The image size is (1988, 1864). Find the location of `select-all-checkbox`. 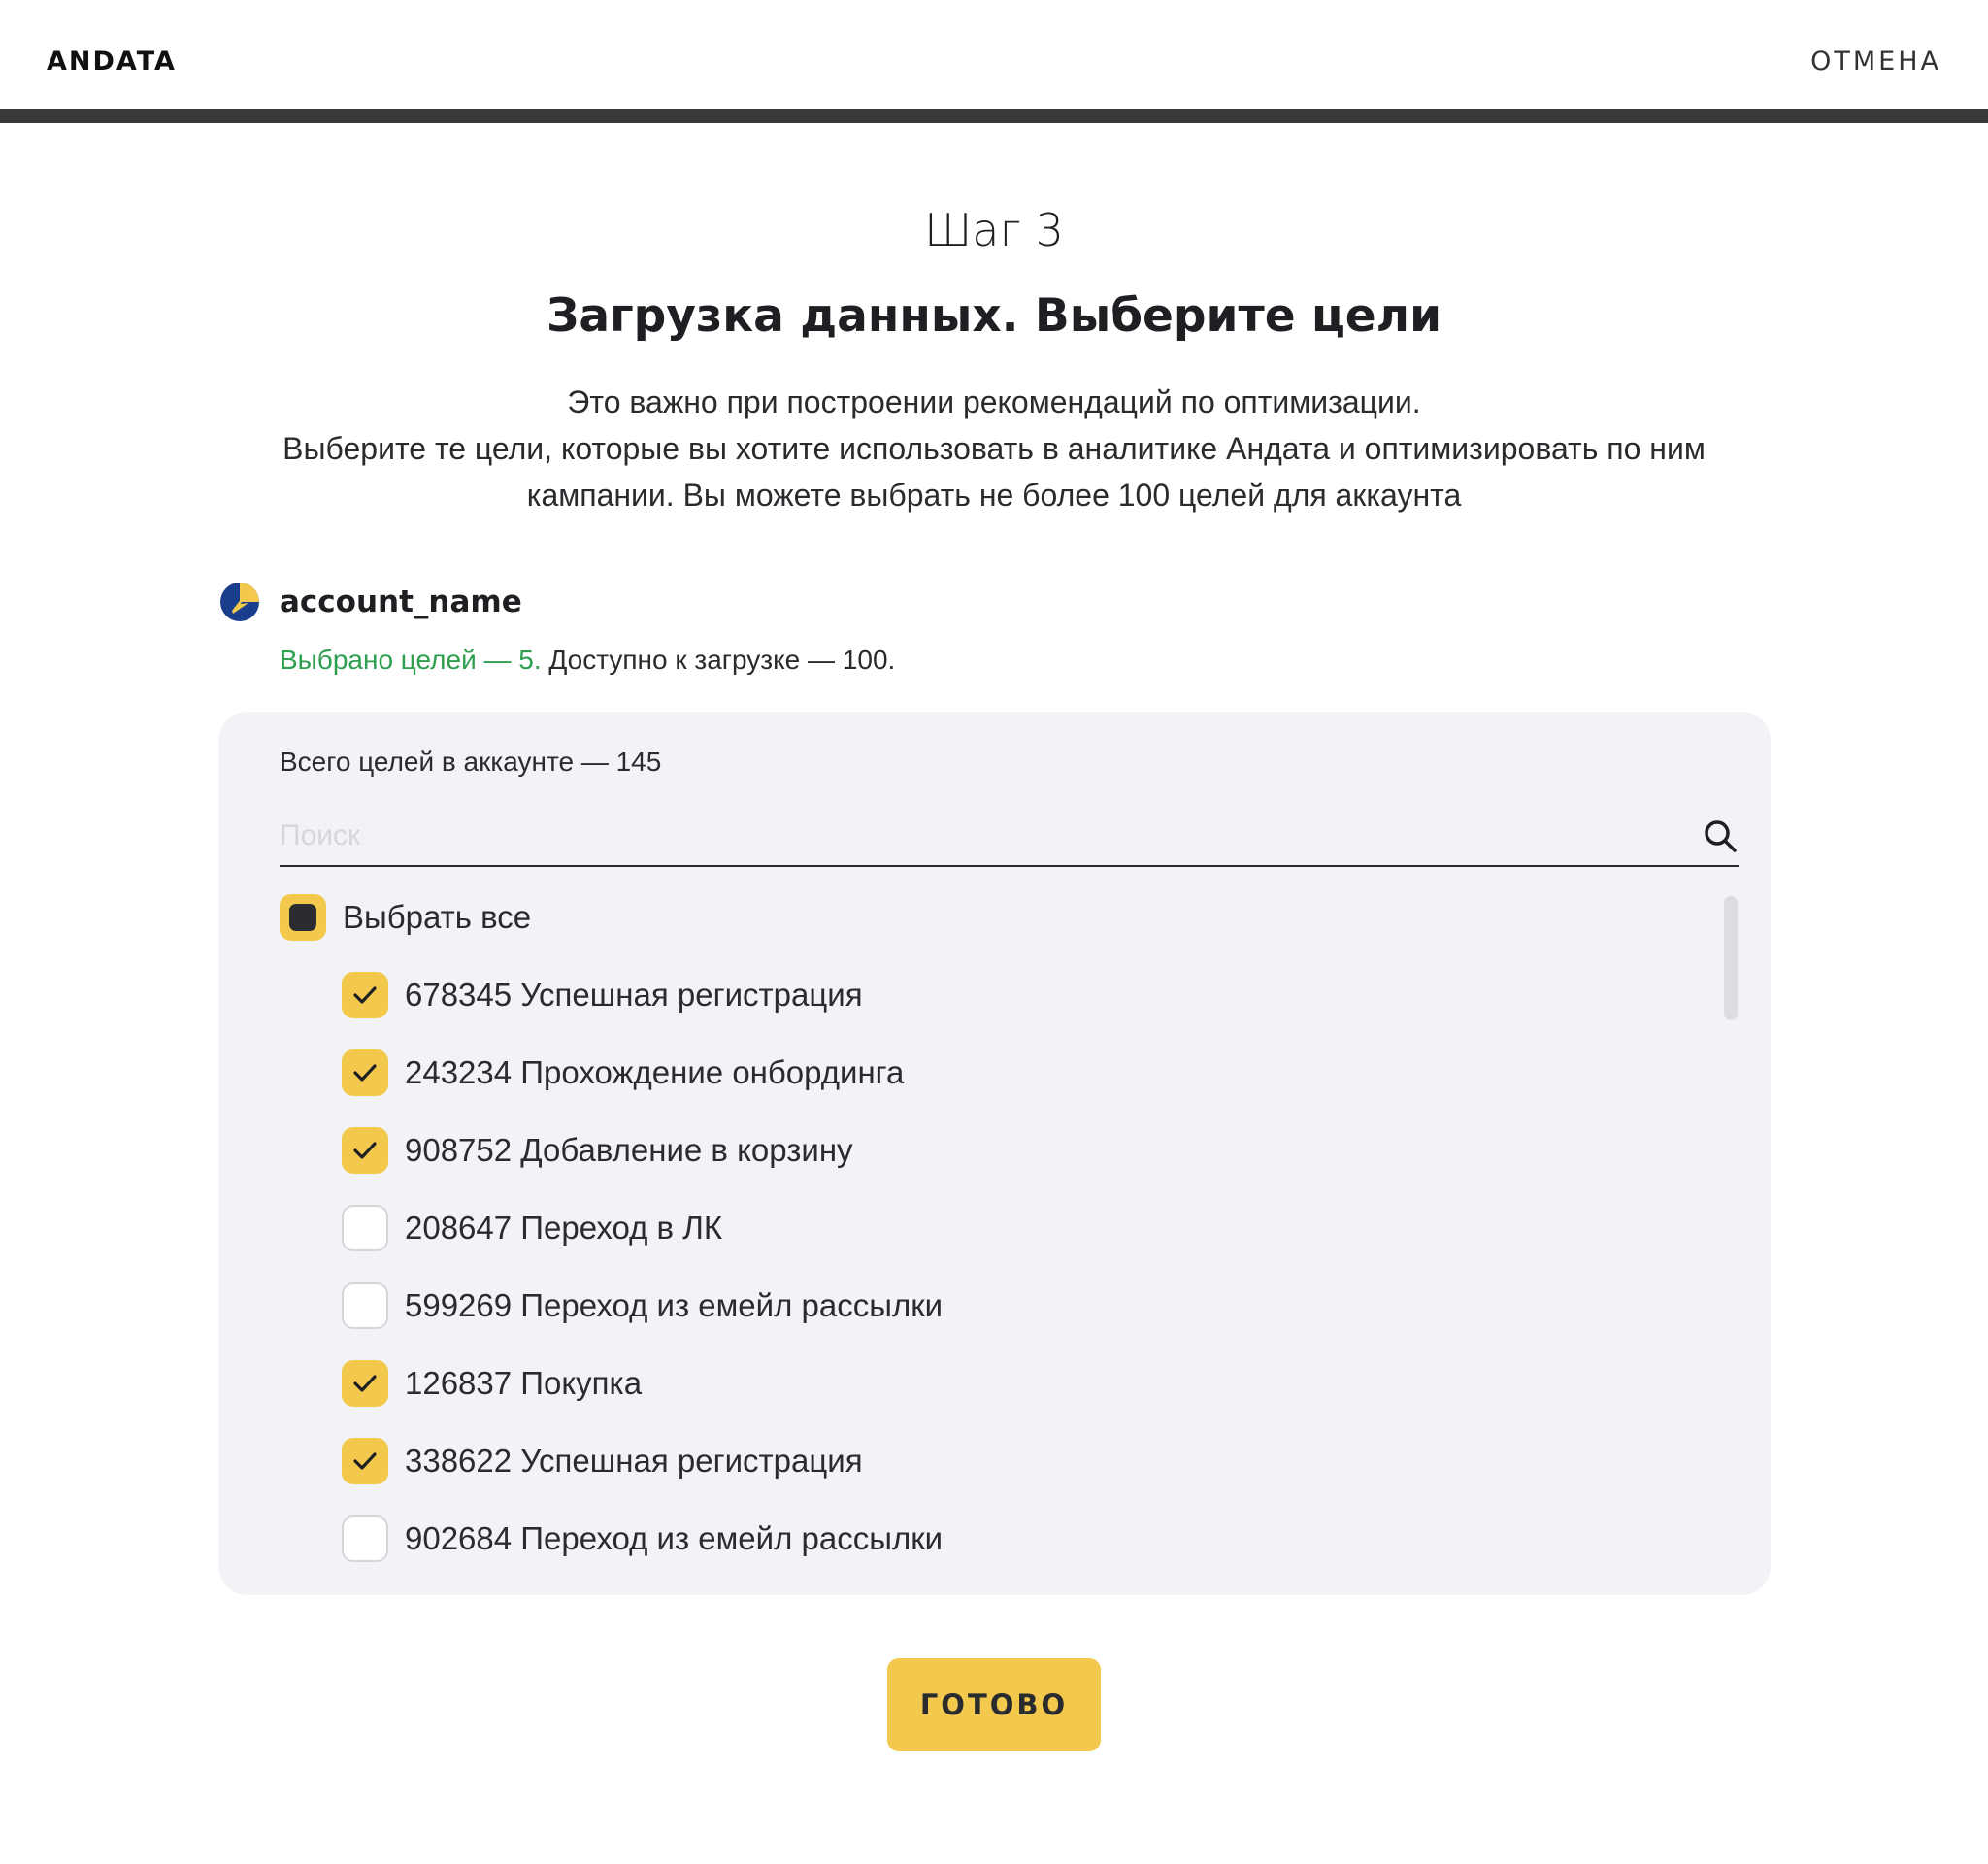

select-all-checkbox is located at coordinates (303, 917).